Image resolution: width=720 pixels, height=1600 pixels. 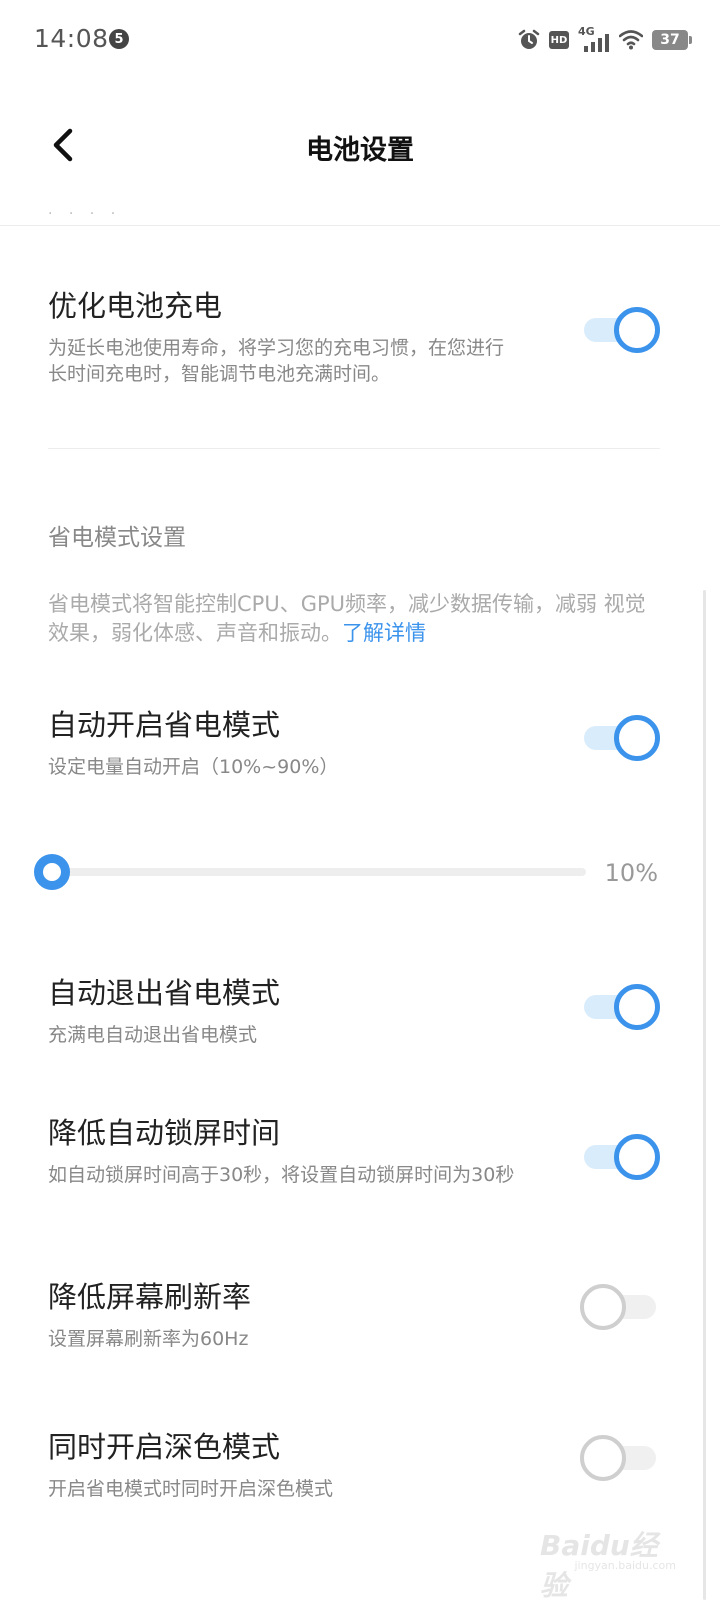 I want to click on optimize-charging-toggle, so click(x=620, y=330).